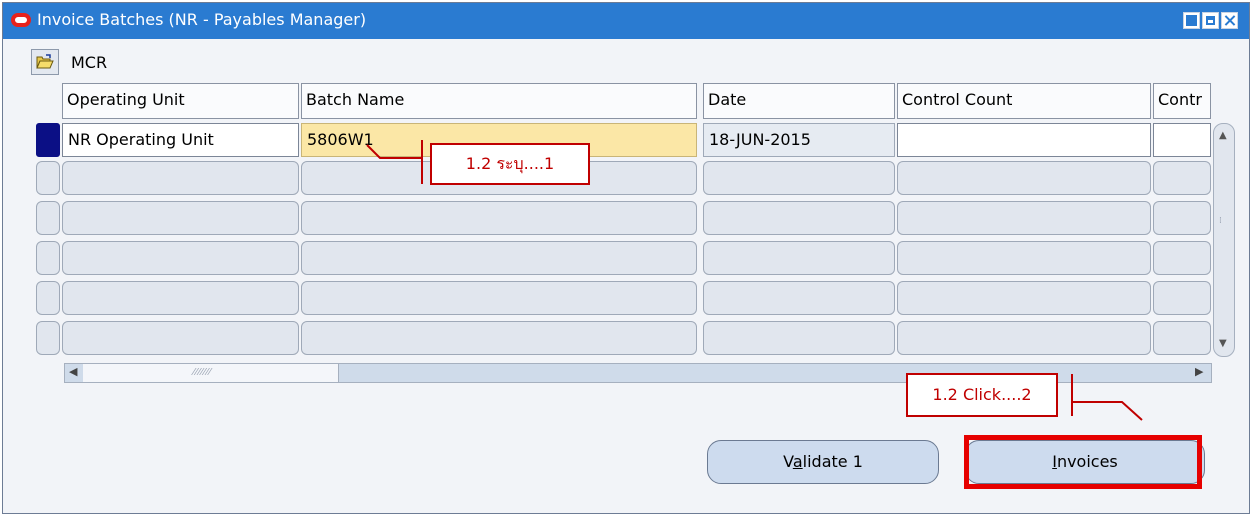 This screenshot has height=516, width=1252. What do you see at coordinates (832, 461) in the screenshot?
I see `validate-label-part: lidate 1` at bounding box center [832, 461].